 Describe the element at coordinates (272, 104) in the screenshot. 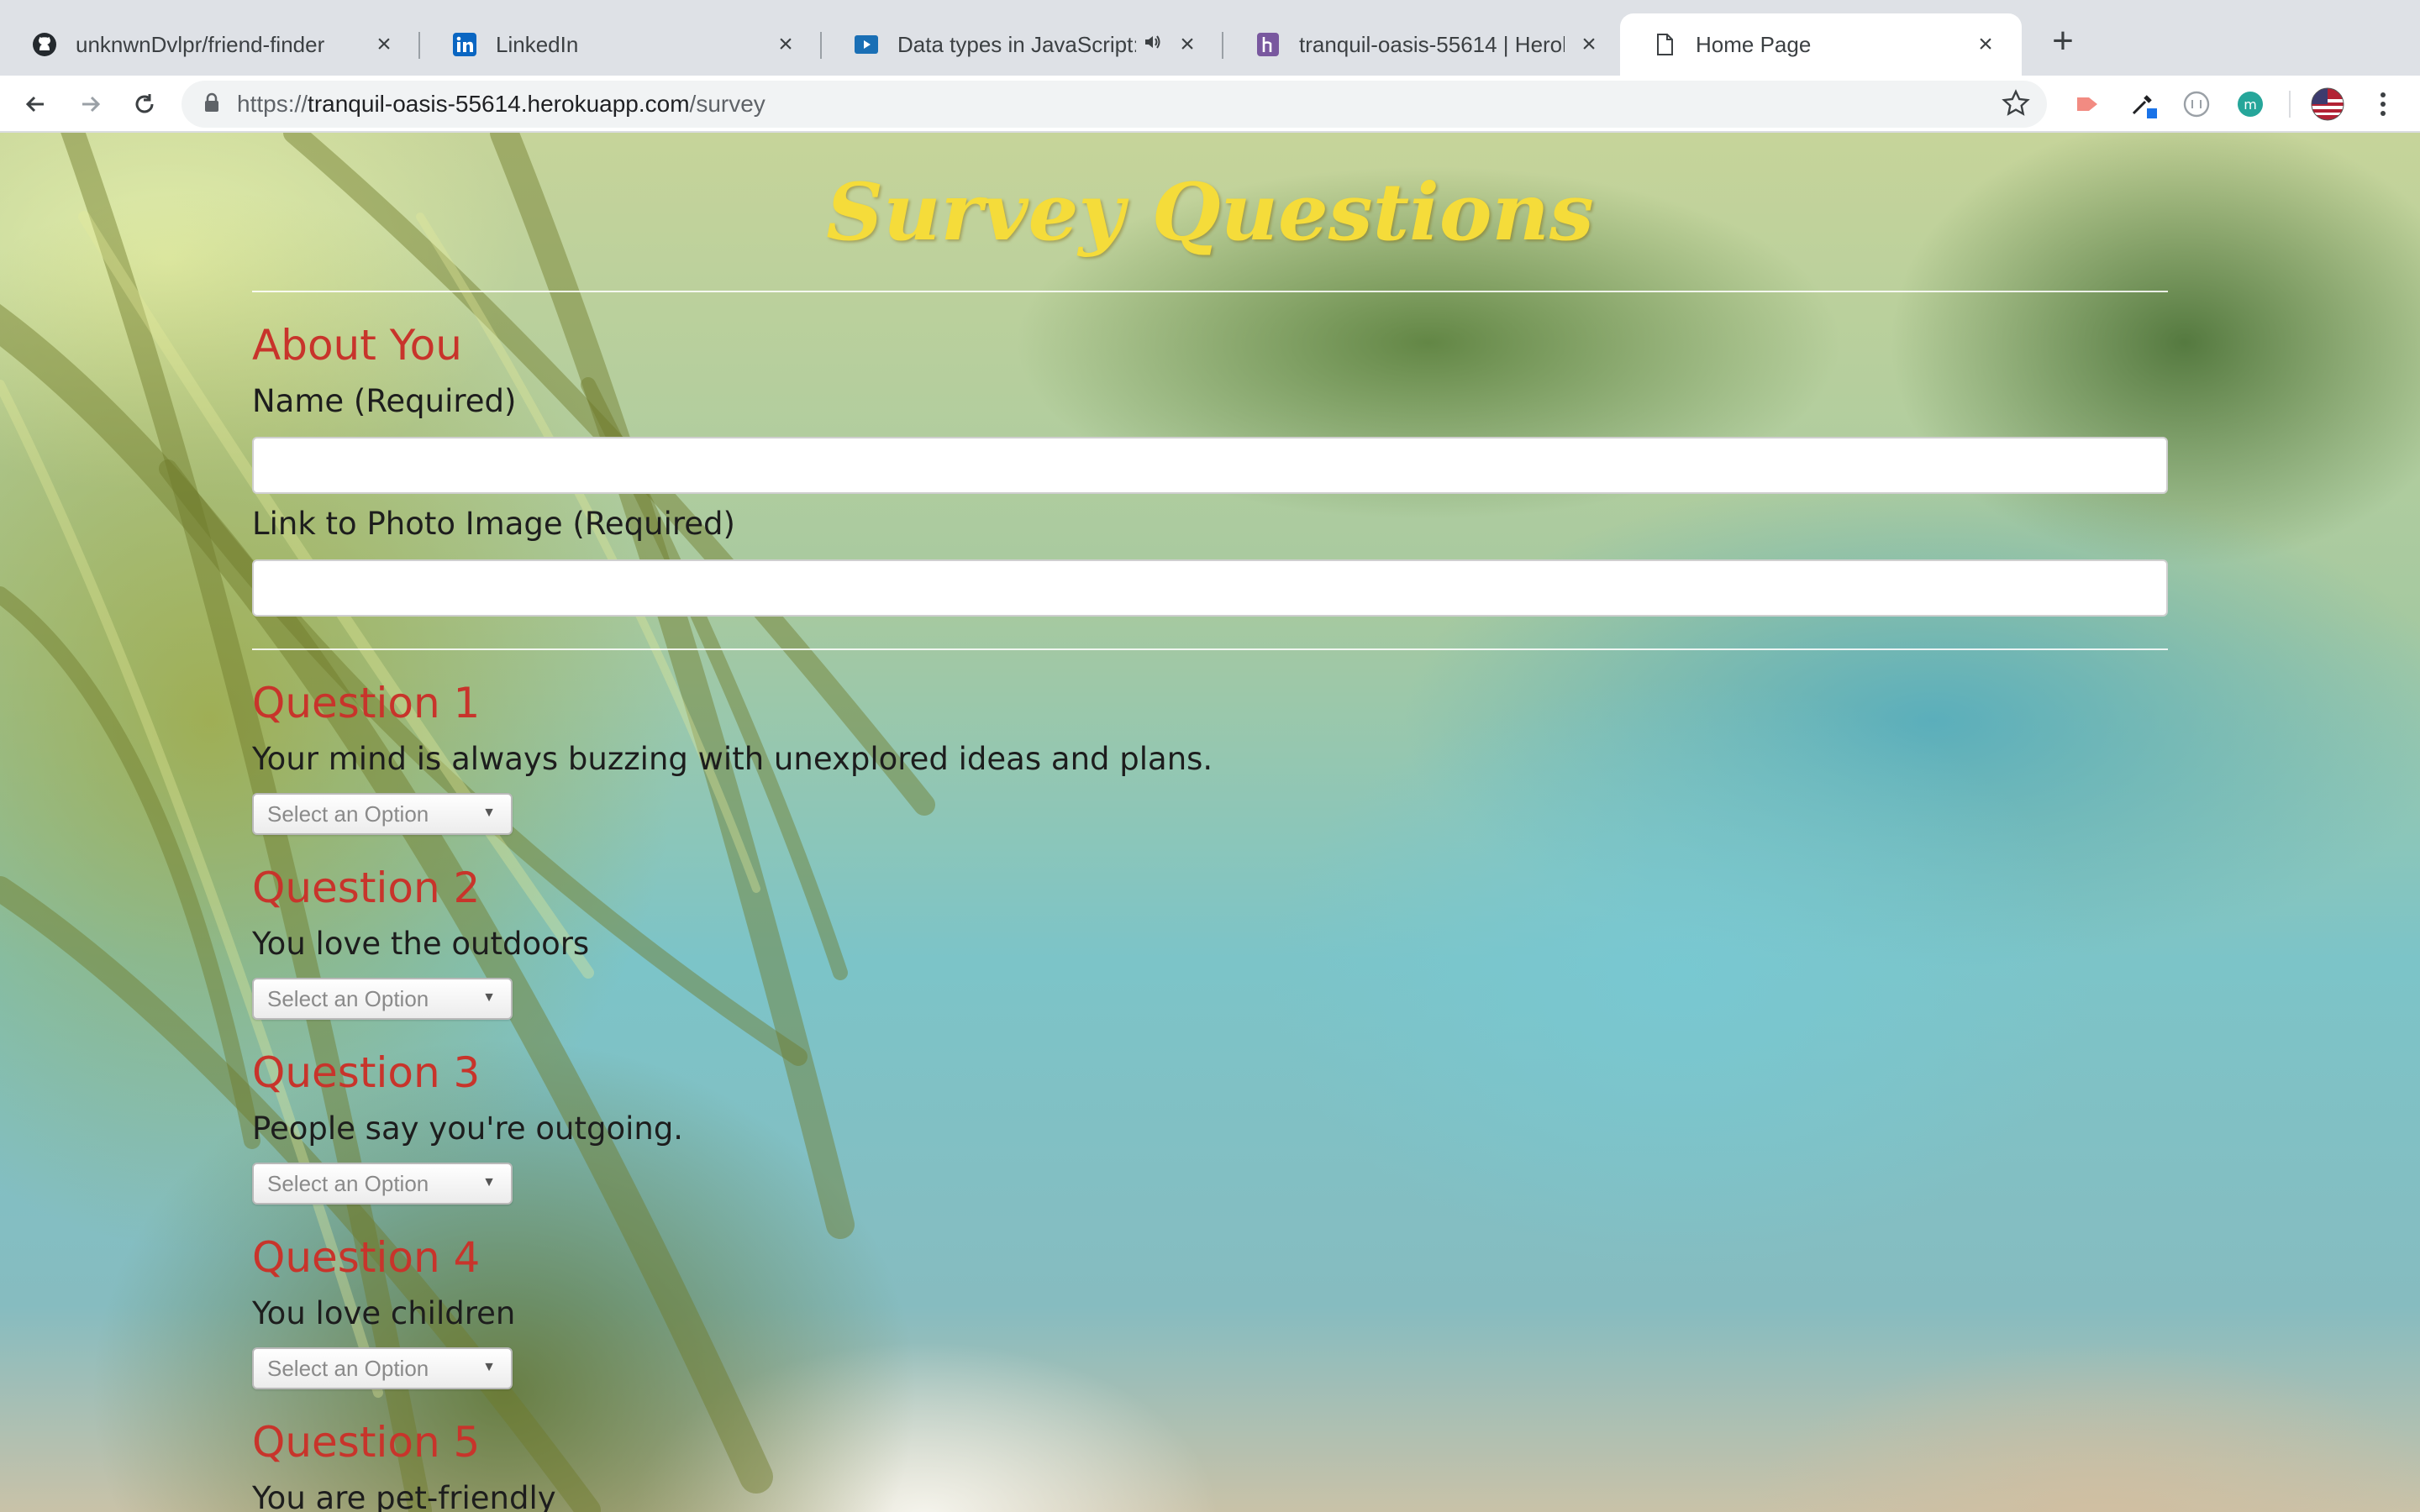

I see `url-scheme: https://` at that location.